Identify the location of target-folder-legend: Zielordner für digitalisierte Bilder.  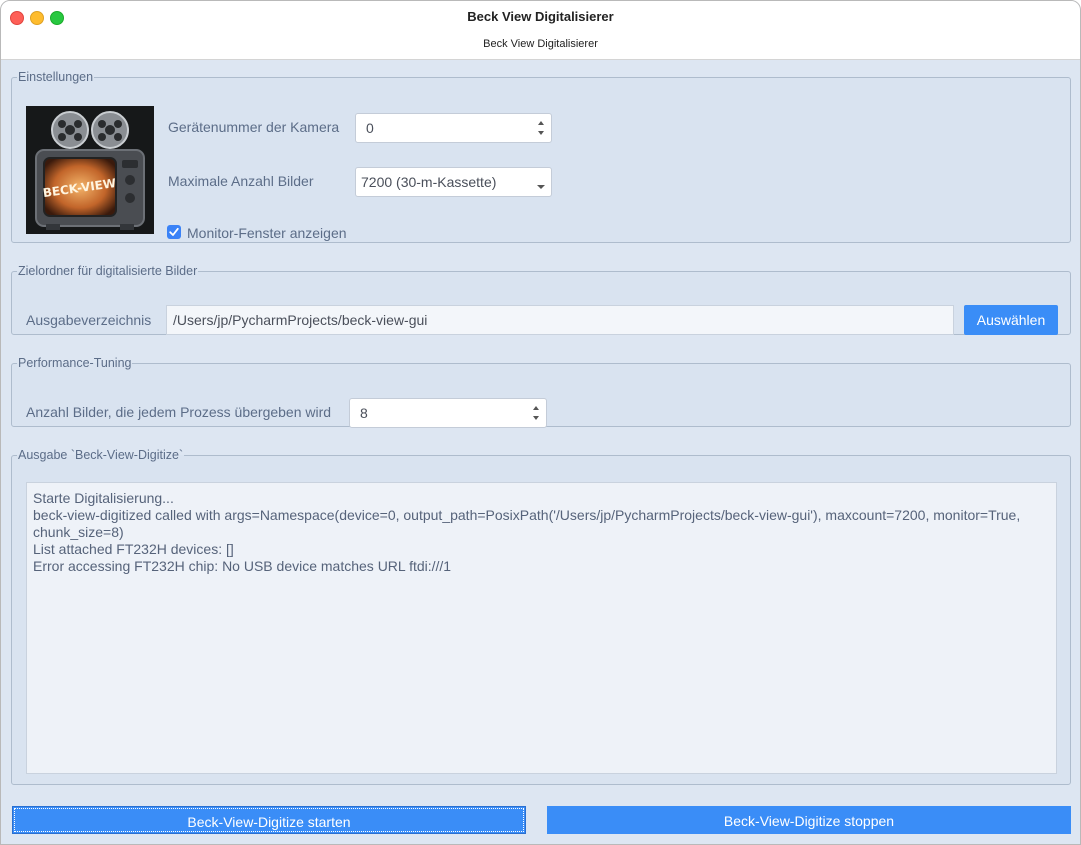
(108, 271).